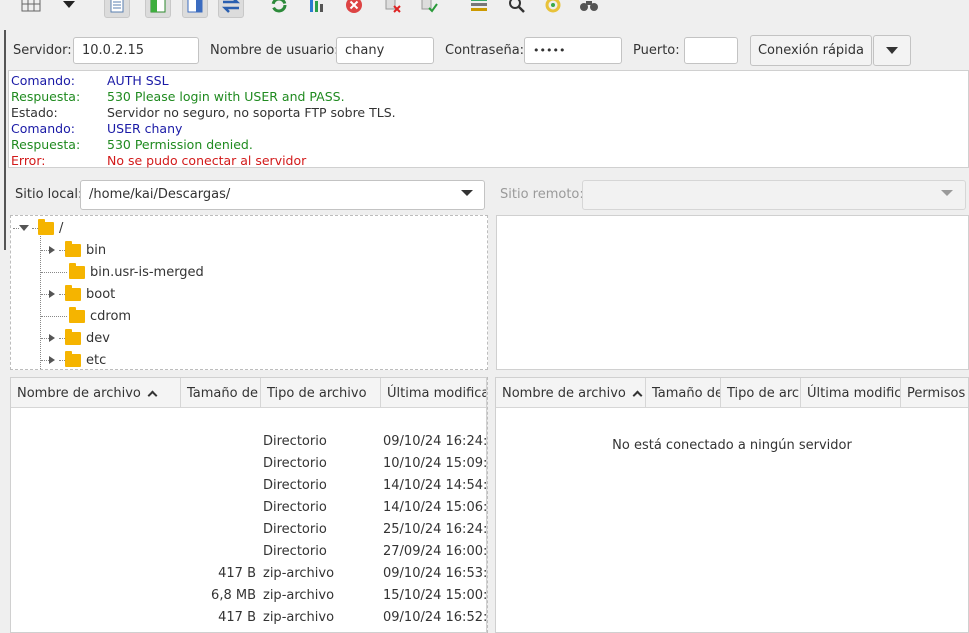 This screenshot has width=969, height=633. Describe the element at coordinates (851, 393) in the screenshot. I see `remote-col-modified: Última modifica` at that location.